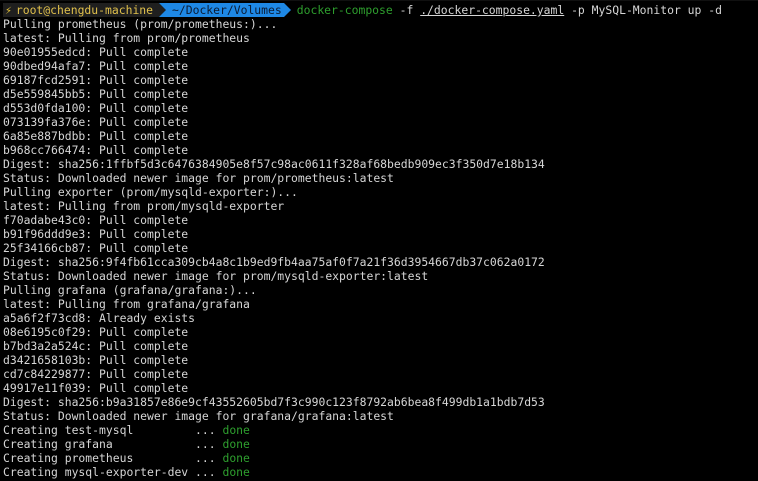 The height and width of the screenshot is (481, 758). I want to click on command-name: docker-compose, so click(344, 10).